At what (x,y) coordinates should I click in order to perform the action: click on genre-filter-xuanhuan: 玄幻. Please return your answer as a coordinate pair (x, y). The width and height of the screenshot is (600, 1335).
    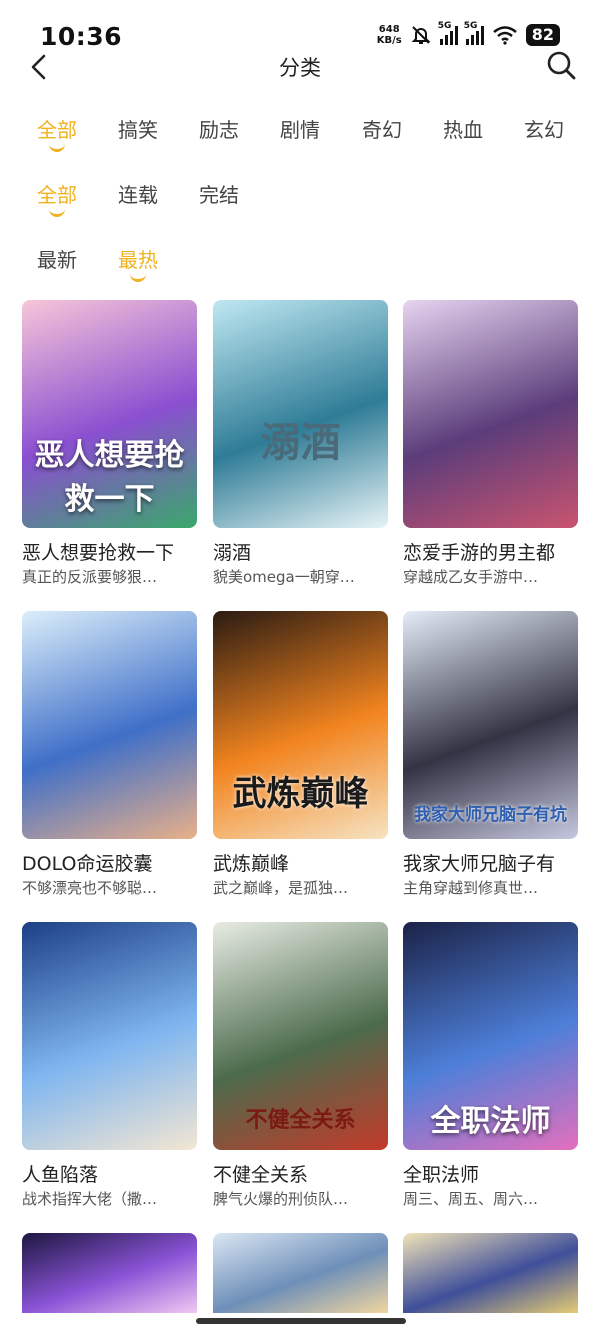
    Looking at the image, I should click on (544, 136).